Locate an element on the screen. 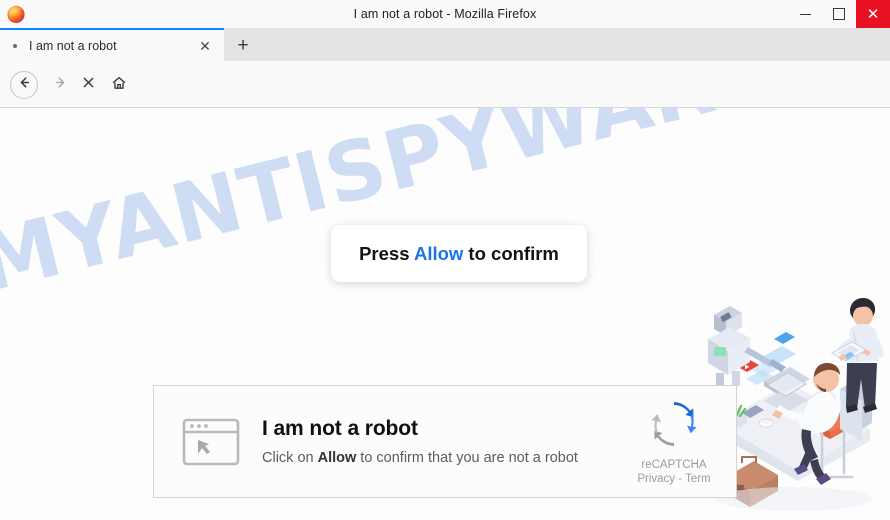  close-x-icon is located at coordinates (88, 85).